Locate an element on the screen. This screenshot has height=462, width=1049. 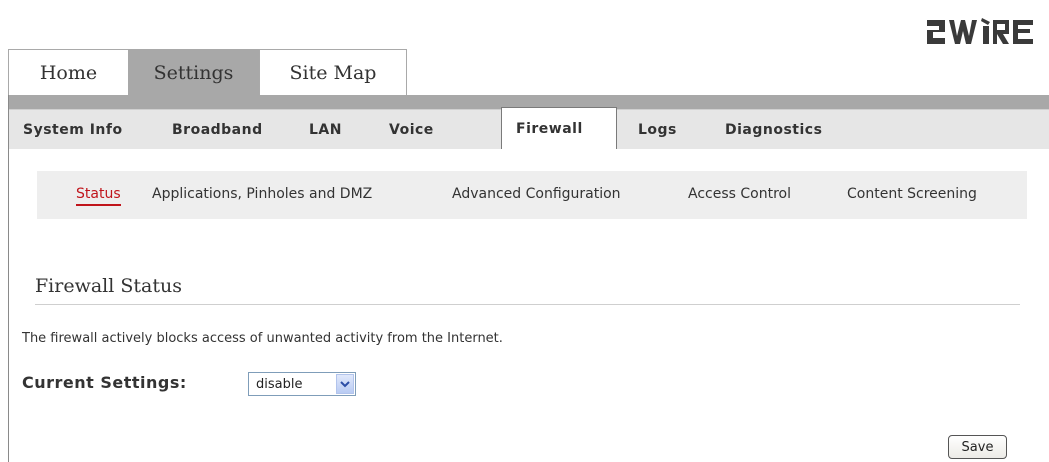
subtab-lan: LAN is located at coordinates (325, 129).